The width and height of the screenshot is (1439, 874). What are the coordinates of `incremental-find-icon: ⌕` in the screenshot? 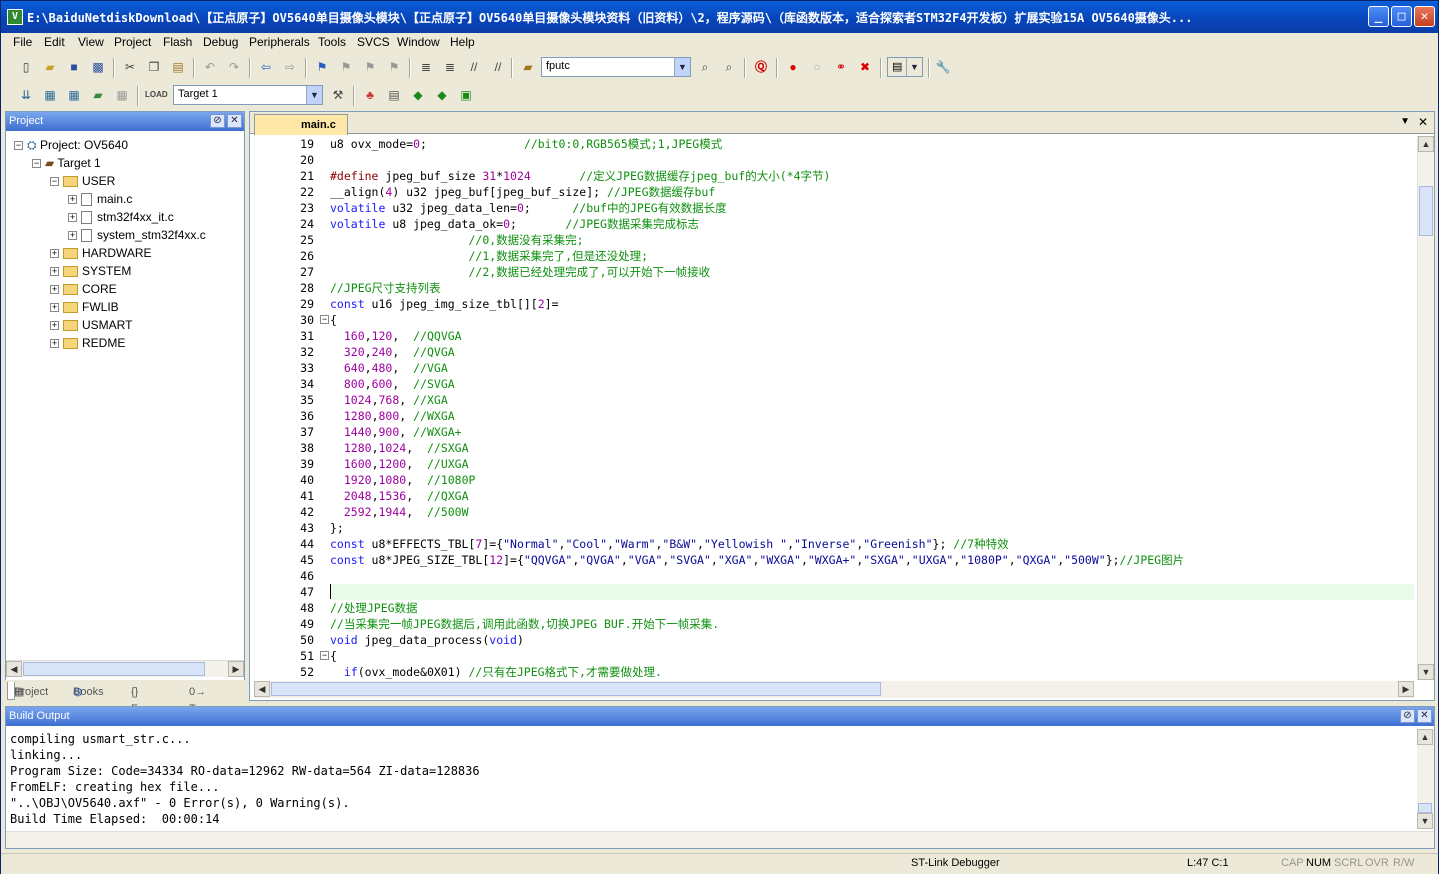 It's located at (729, 67).